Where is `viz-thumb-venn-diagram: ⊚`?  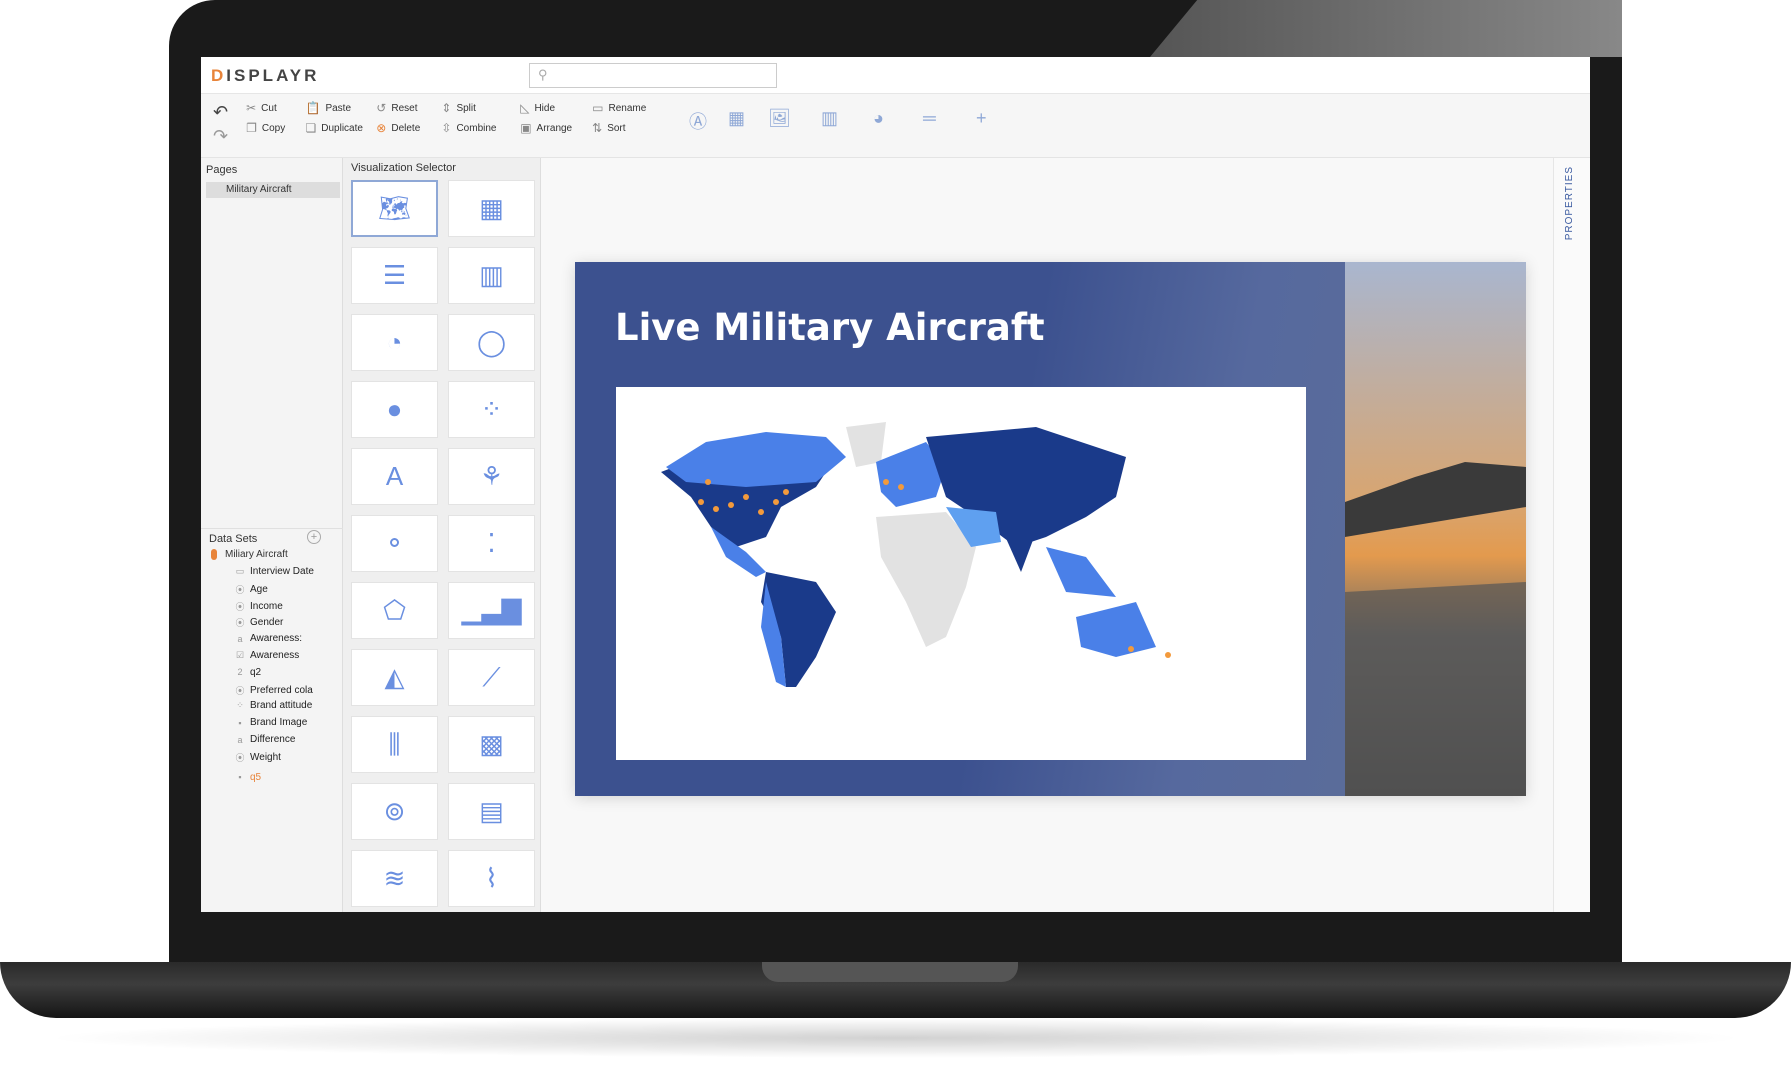
viz-thumb-venn-diagram: ⊚ is located at coordinates (394, 811).